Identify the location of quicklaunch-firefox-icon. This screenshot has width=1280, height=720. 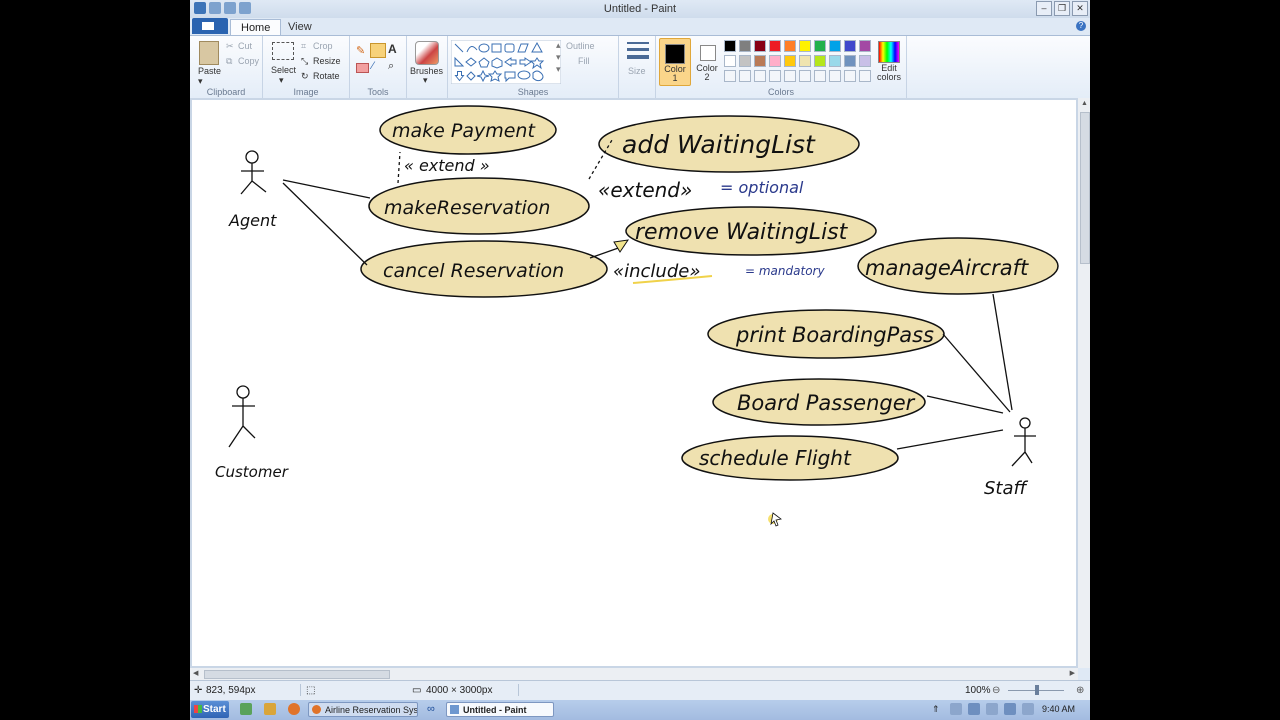
(294, 709).